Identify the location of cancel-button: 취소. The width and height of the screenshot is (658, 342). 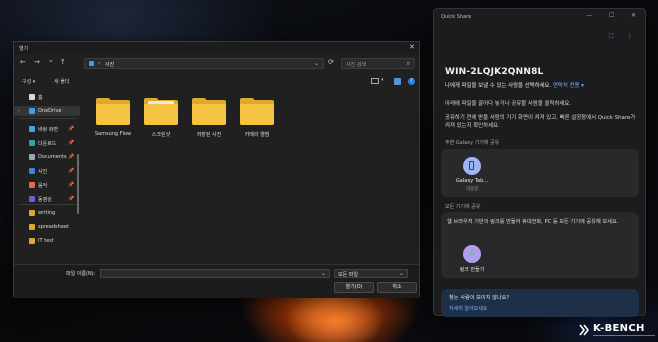
(397, 287).